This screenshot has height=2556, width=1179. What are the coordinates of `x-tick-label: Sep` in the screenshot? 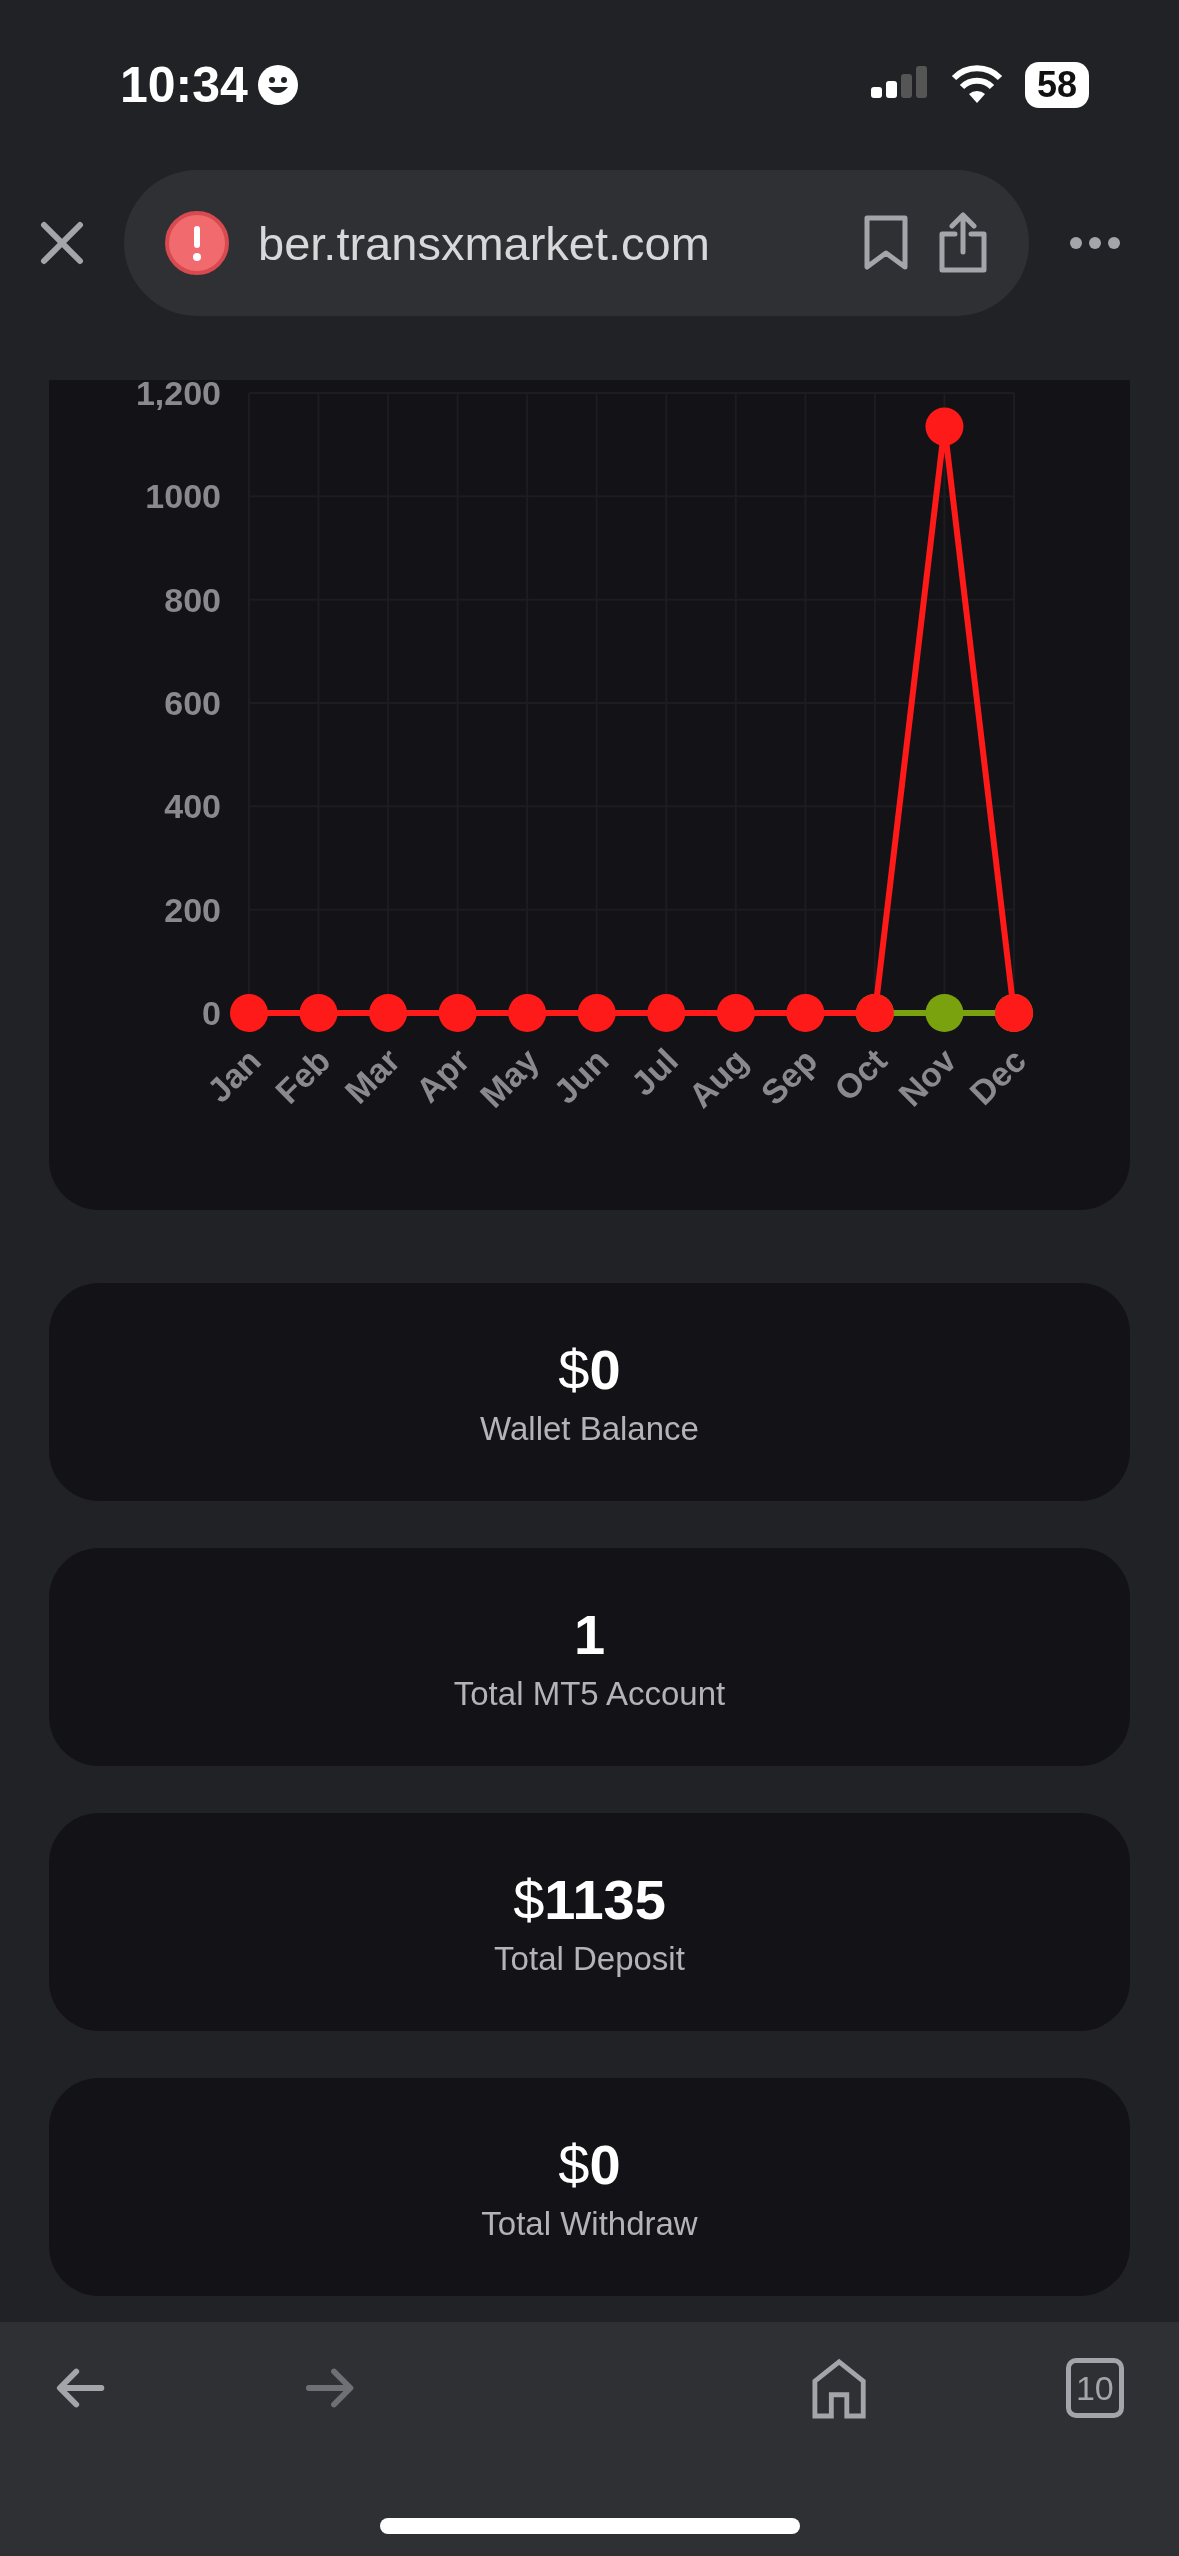 It's located at (789, 1077).